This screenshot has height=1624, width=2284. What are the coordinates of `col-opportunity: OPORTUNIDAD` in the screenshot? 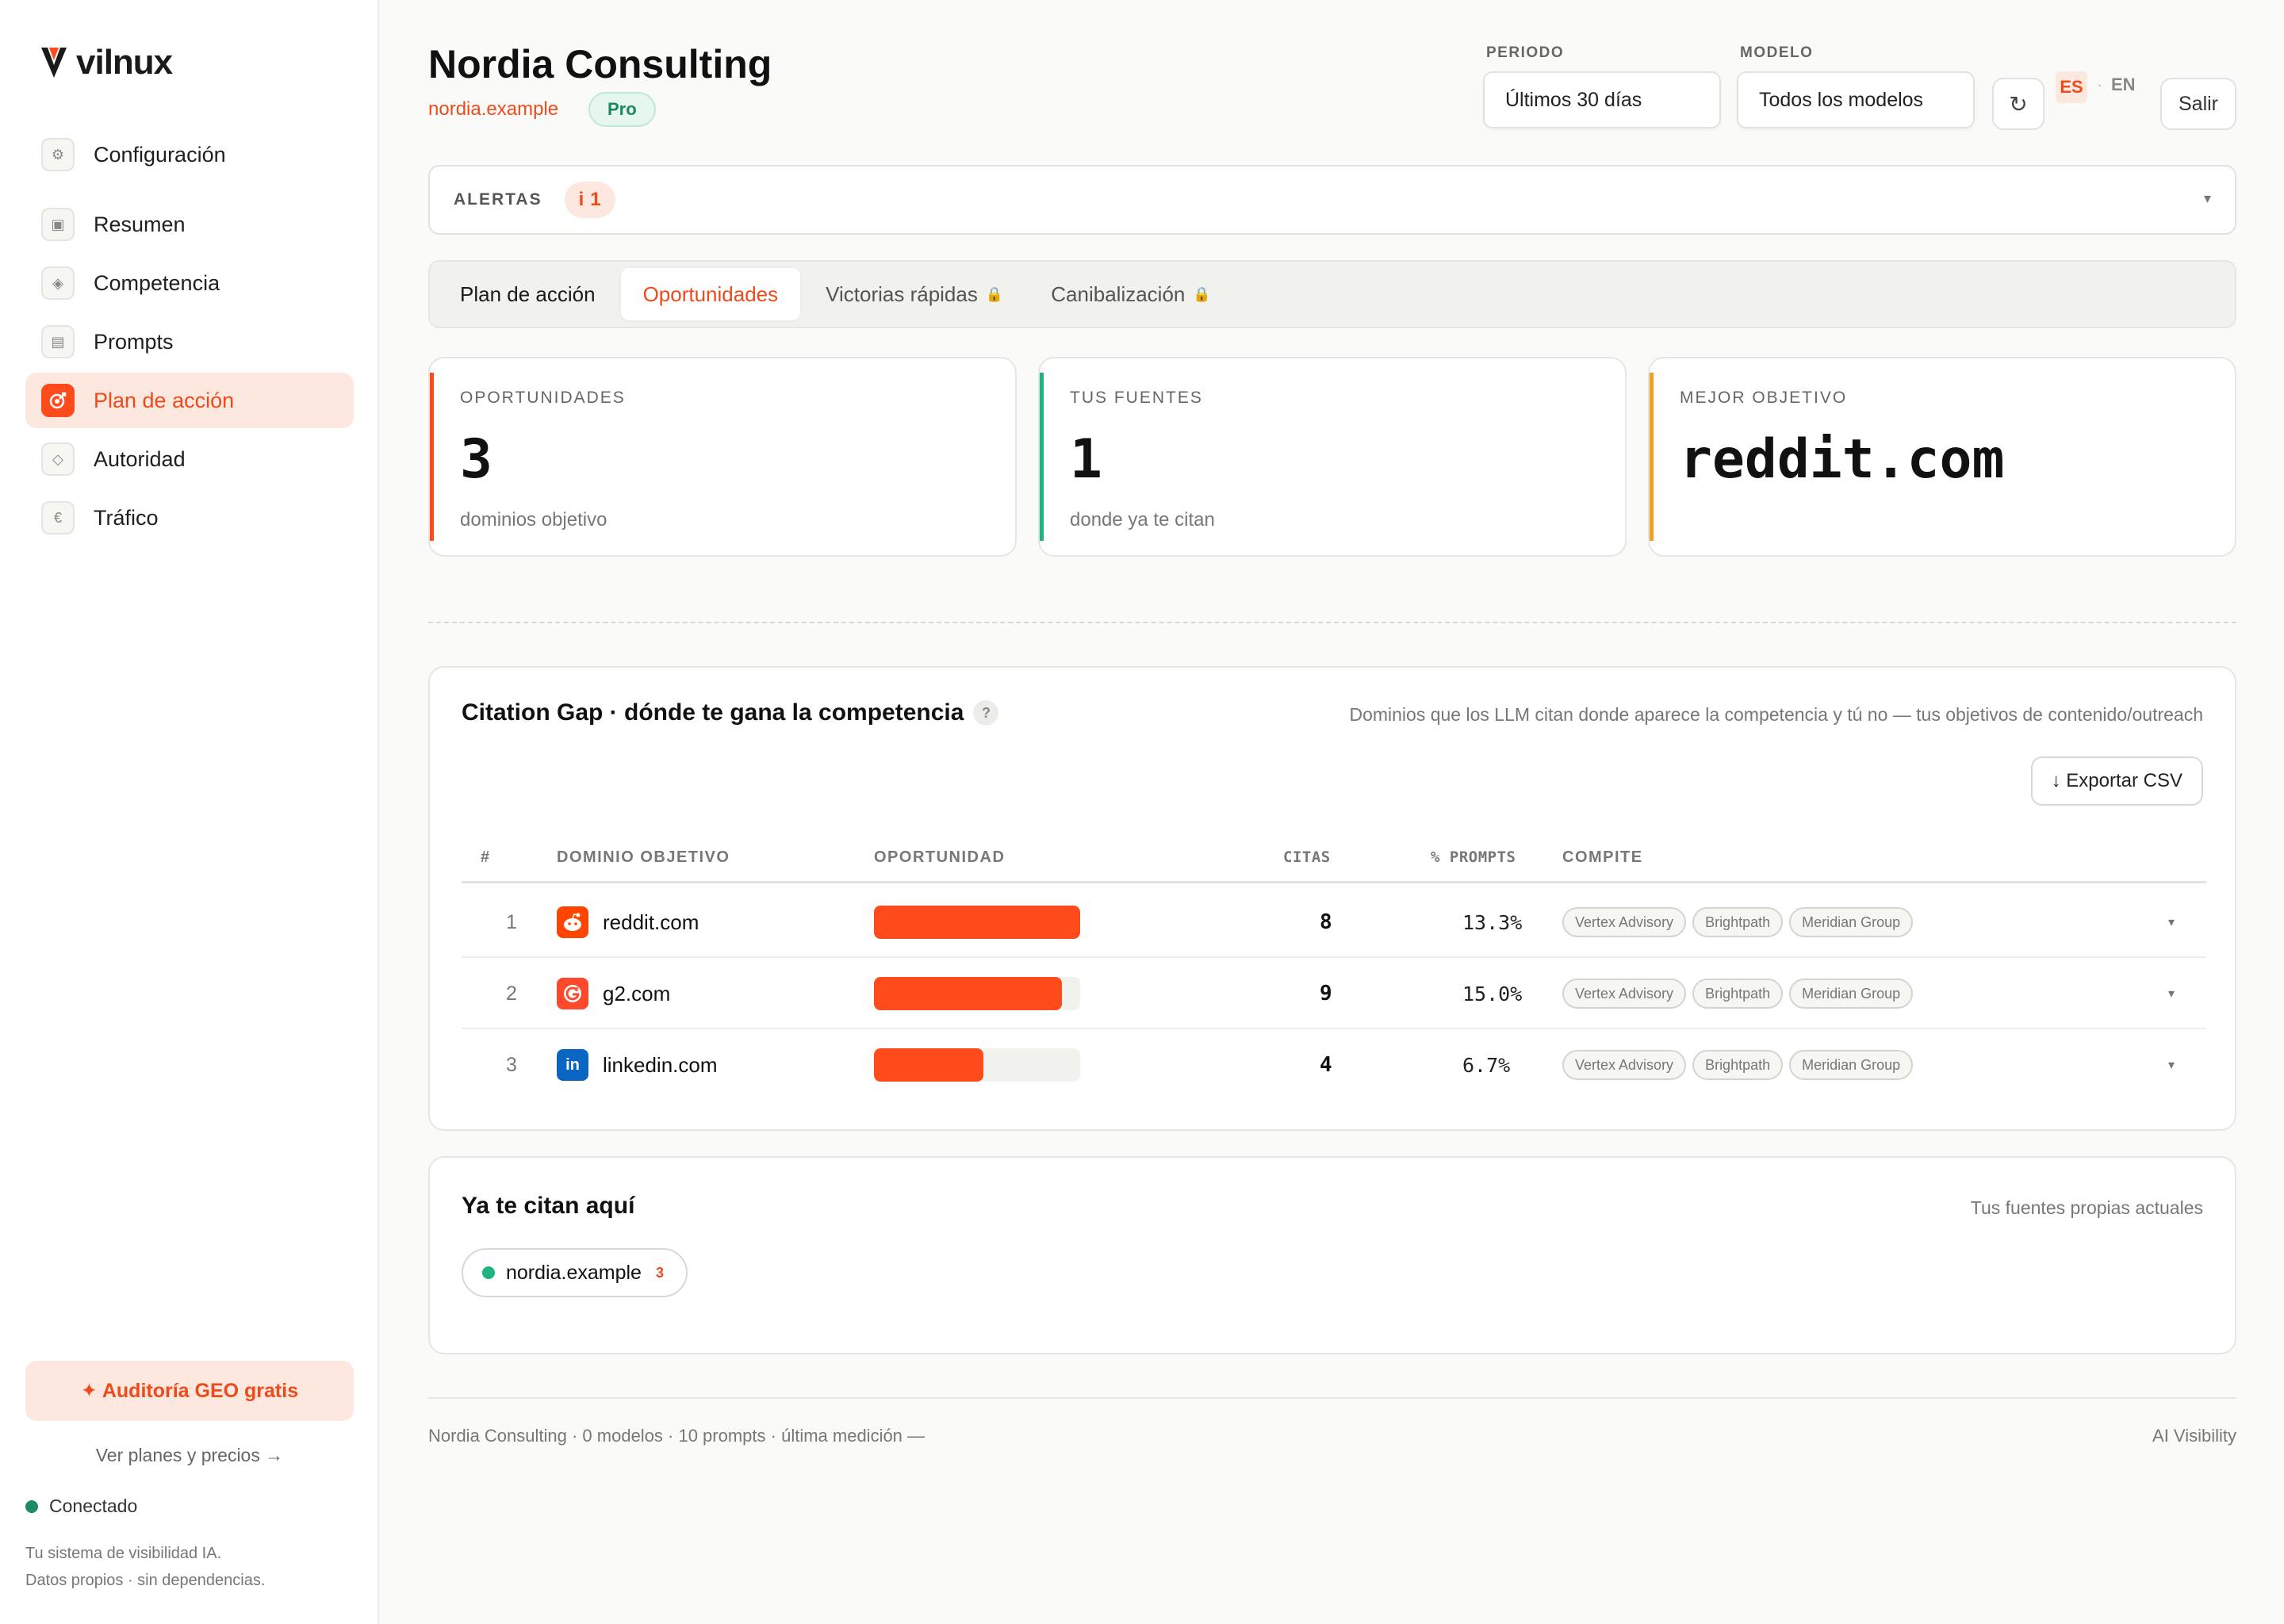 It's located at (940, 857).